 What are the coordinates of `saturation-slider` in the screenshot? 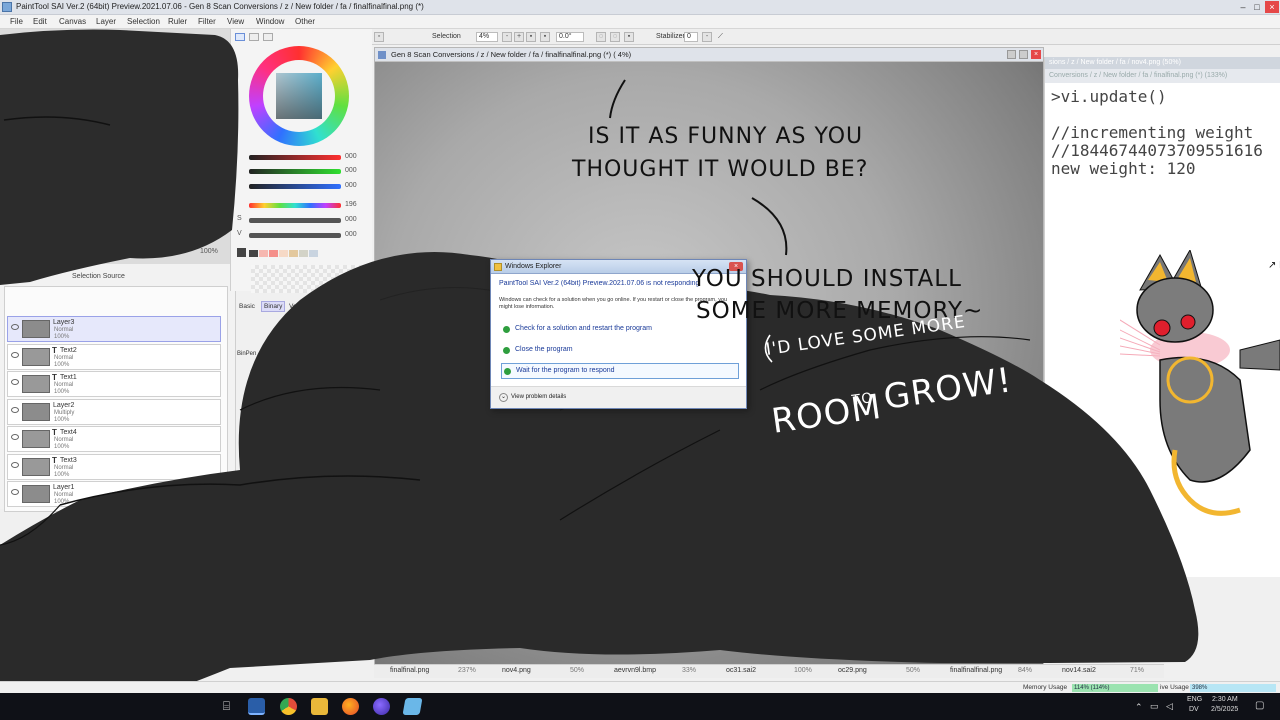 It's located at (295, 220).